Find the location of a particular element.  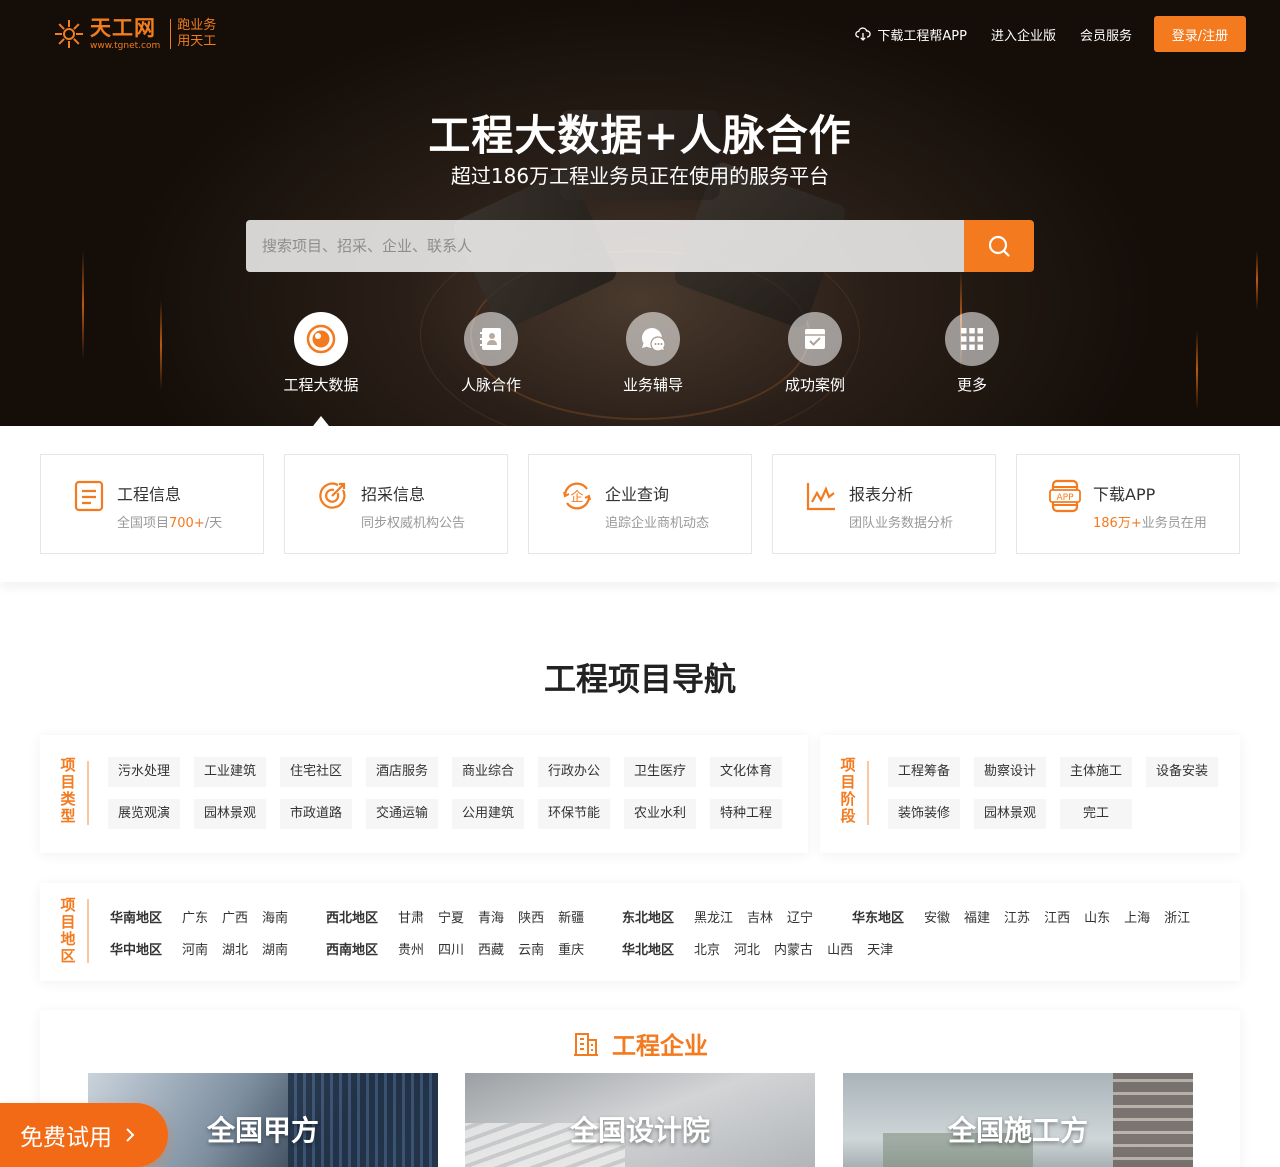

nav-tag: 酒店服务 is located at coordinates (402, 772).